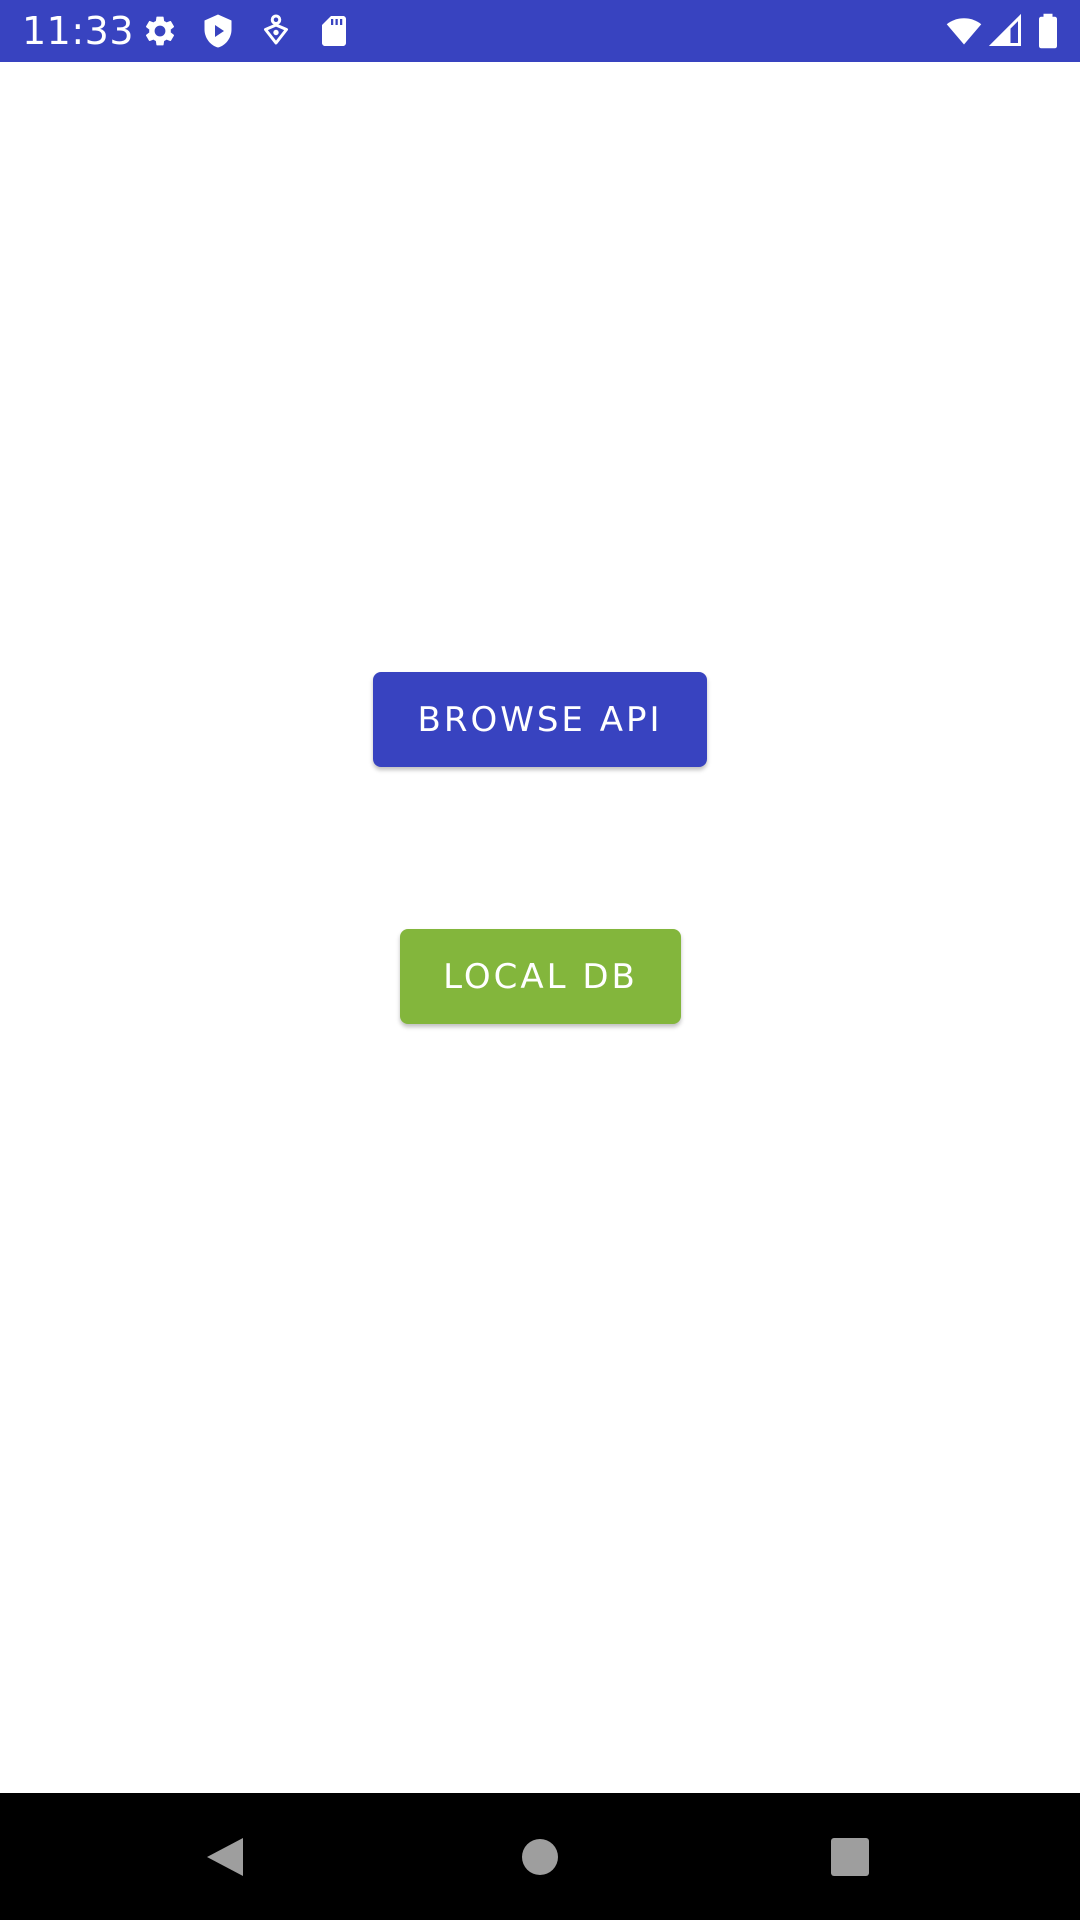  I want to click on battery-icon, so click(1048, 31).